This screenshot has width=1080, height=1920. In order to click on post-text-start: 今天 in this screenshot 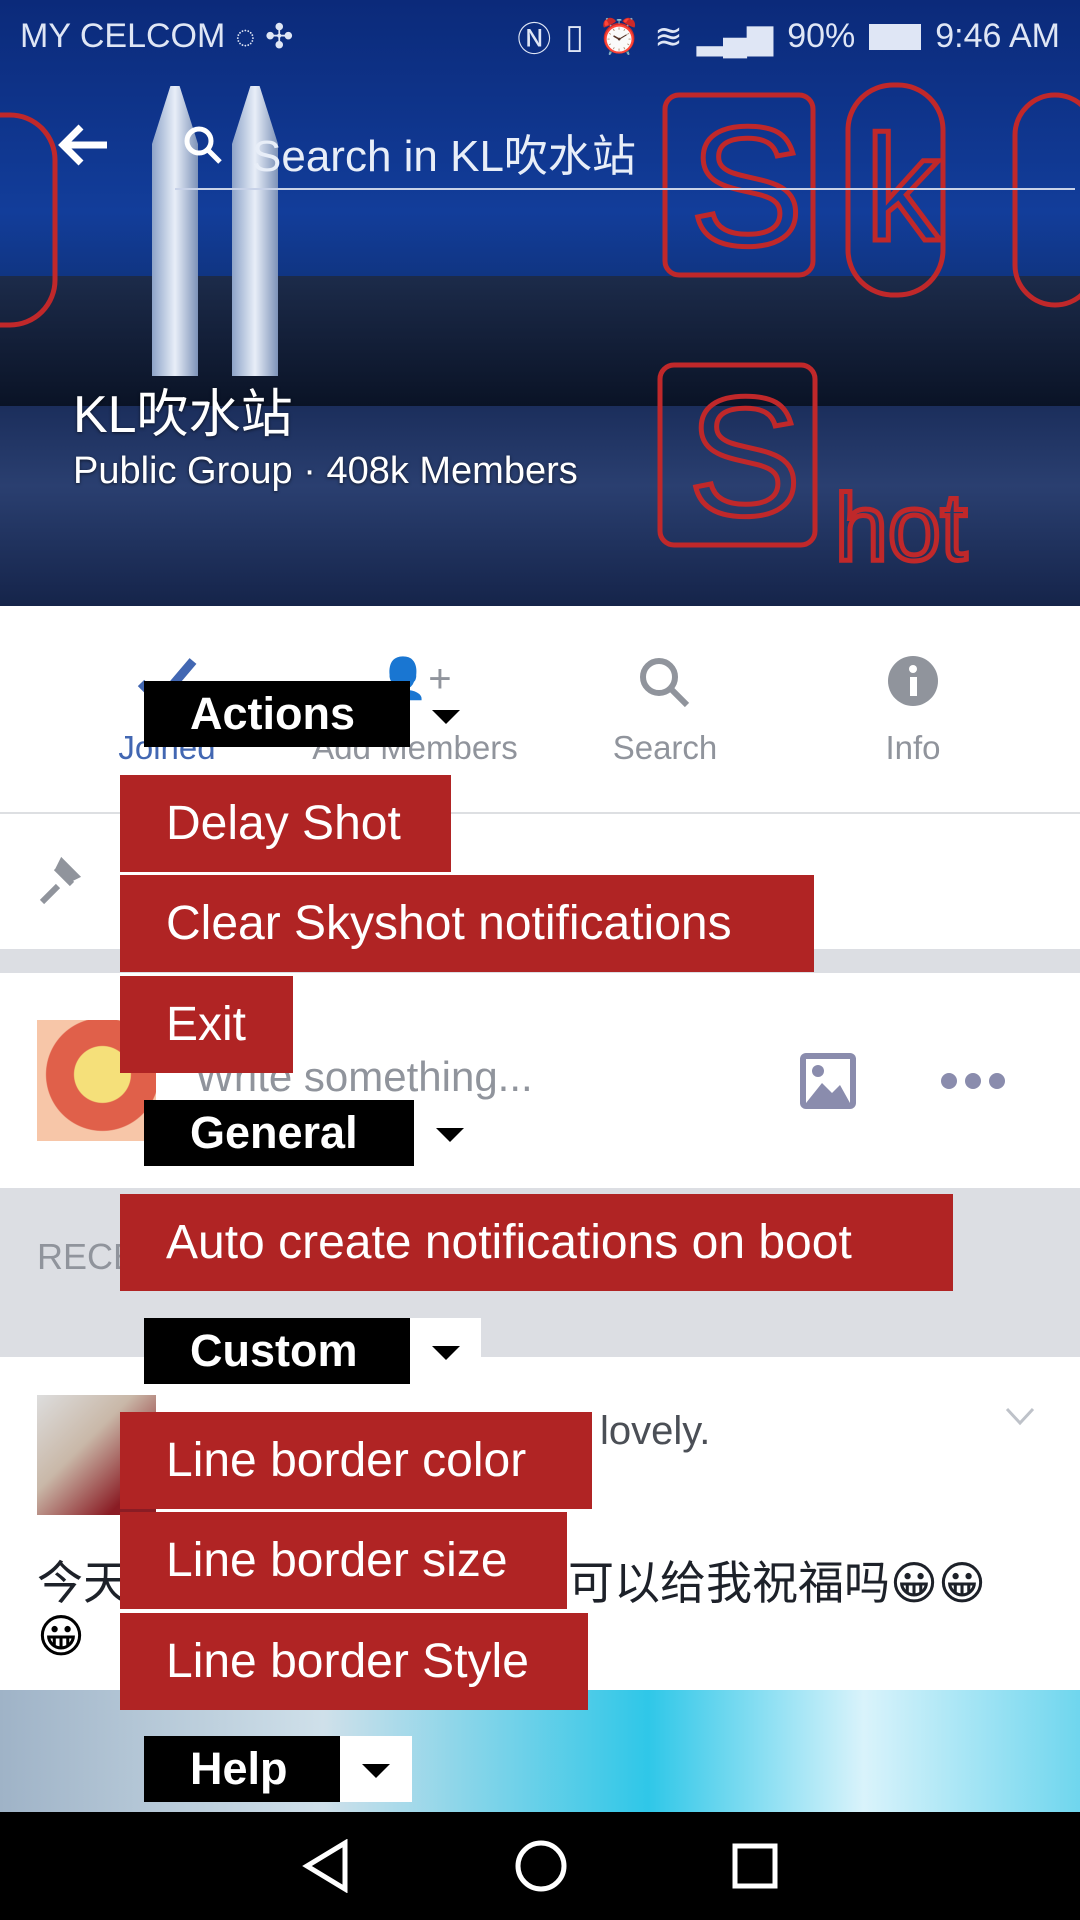, I will do `click(83, 1583)`.